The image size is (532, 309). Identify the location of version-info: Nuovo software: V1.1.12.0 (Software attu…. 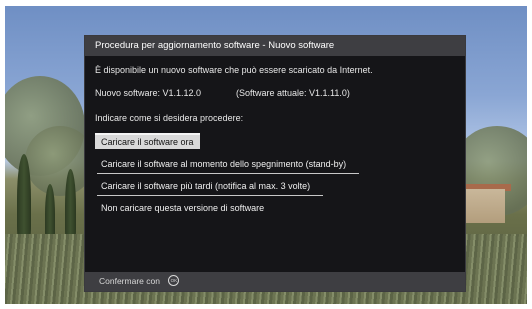
(222, 93).